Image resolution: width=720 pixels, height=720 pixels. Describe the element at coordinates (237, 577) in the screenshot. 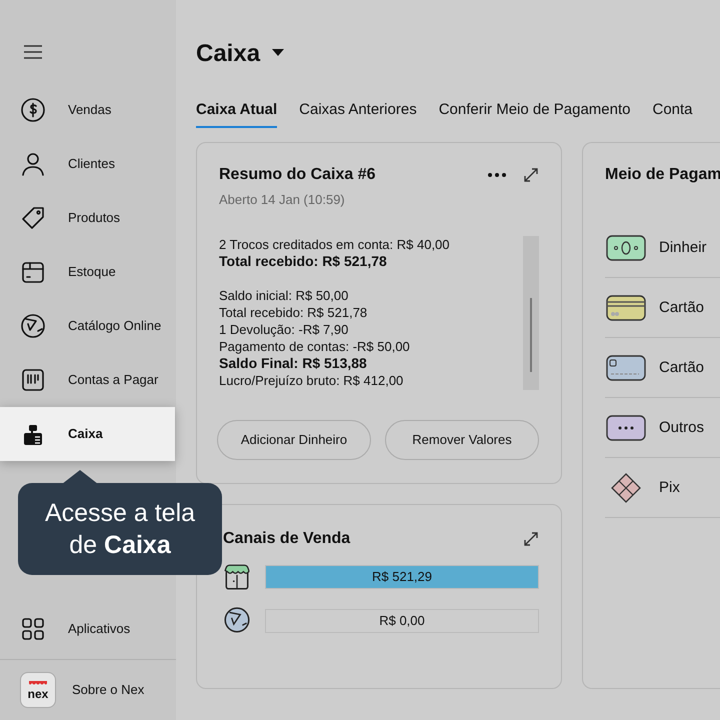

I see `store-icon` at that location.